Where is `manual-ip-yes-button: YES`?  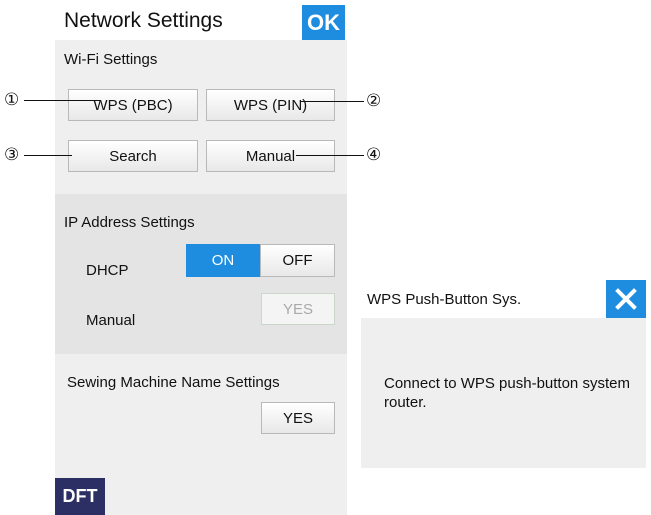 manual-ip-yes-button: YES is located at coordinates (298, 309).